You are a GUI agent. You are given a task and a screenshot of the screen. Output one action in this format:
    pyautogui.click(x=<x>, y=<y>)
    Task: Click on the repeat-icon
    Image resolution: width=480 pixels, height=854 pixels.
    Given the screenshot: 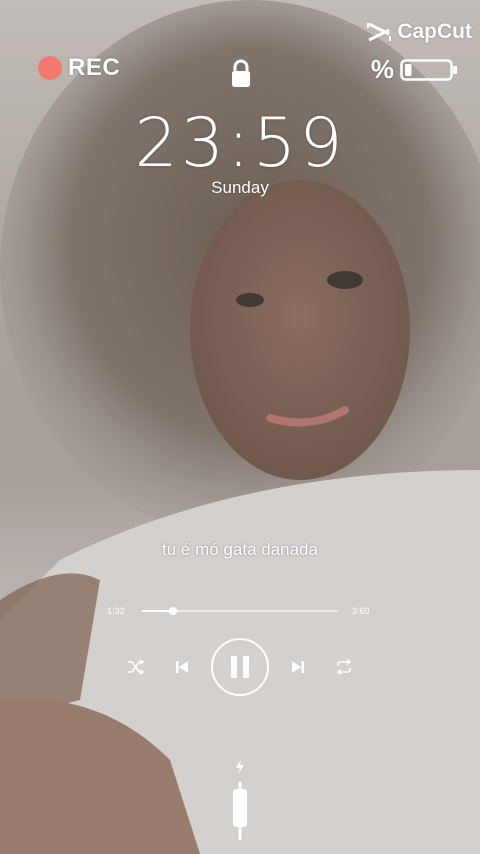 What is the action you would take?
    pyautogui.click(x=344, y=667)
    